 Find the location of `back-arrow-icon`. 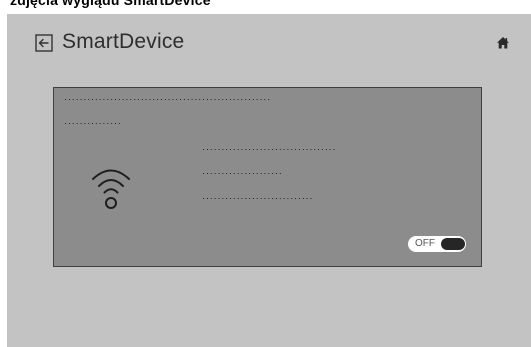

back-arrow-icon is located at coordinates (44, 43).